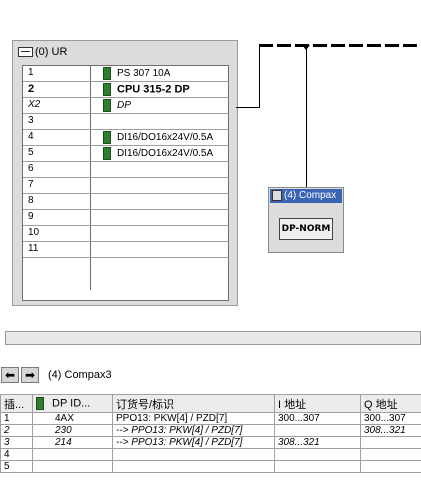 The height and width of the screenshot is (486, 421). What do you see at coordinates (16, 466) in the screenshot?
I see `cell-slot: 5` at bounding box center [16, 466].